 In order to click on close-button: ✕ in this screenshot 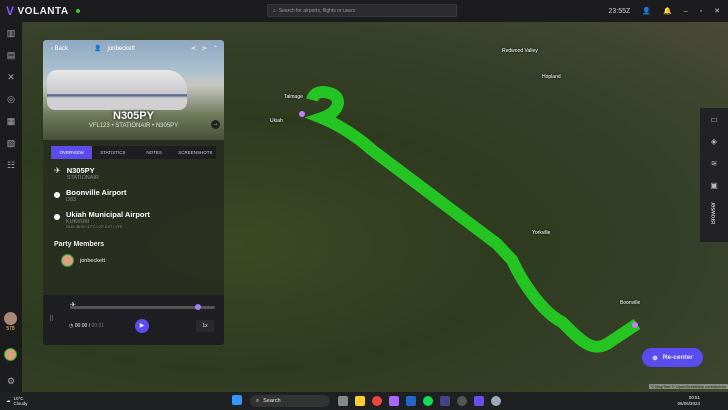, I will do `click(717, 11)`.